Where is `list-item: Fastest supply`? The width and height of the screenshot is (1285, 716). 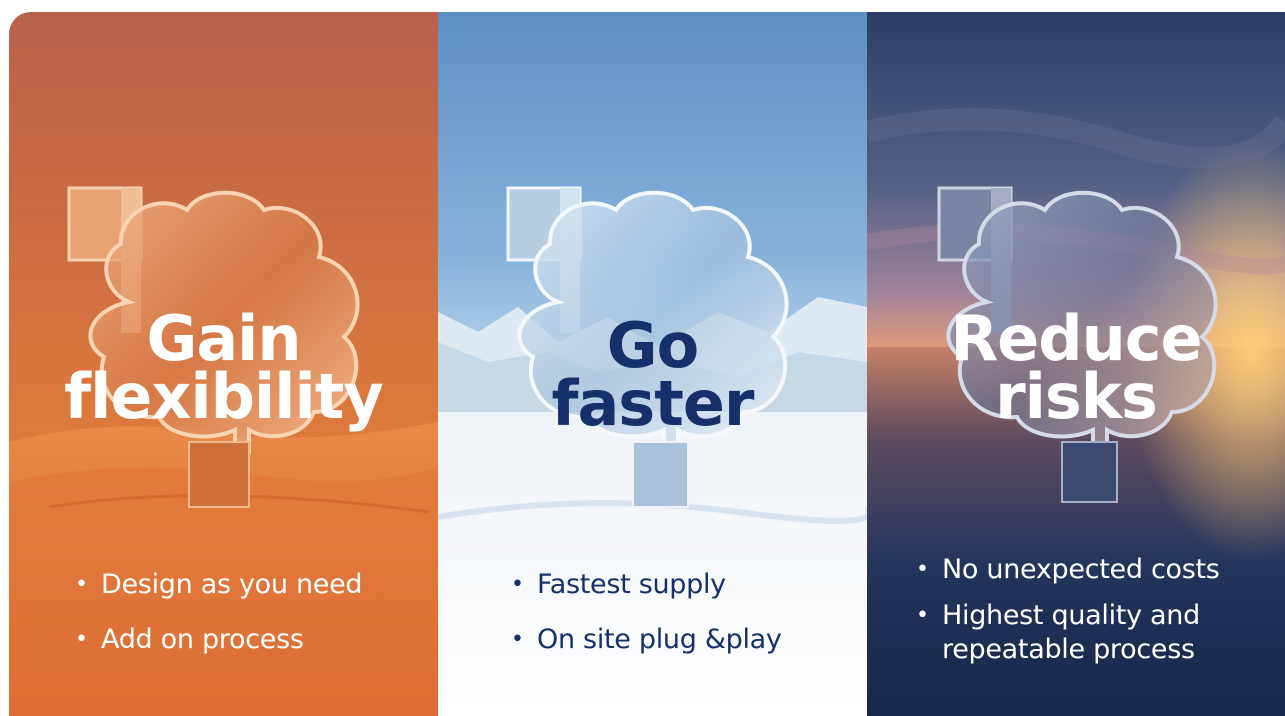 list-item: Fastest supply is located at coordinates (646, 585).